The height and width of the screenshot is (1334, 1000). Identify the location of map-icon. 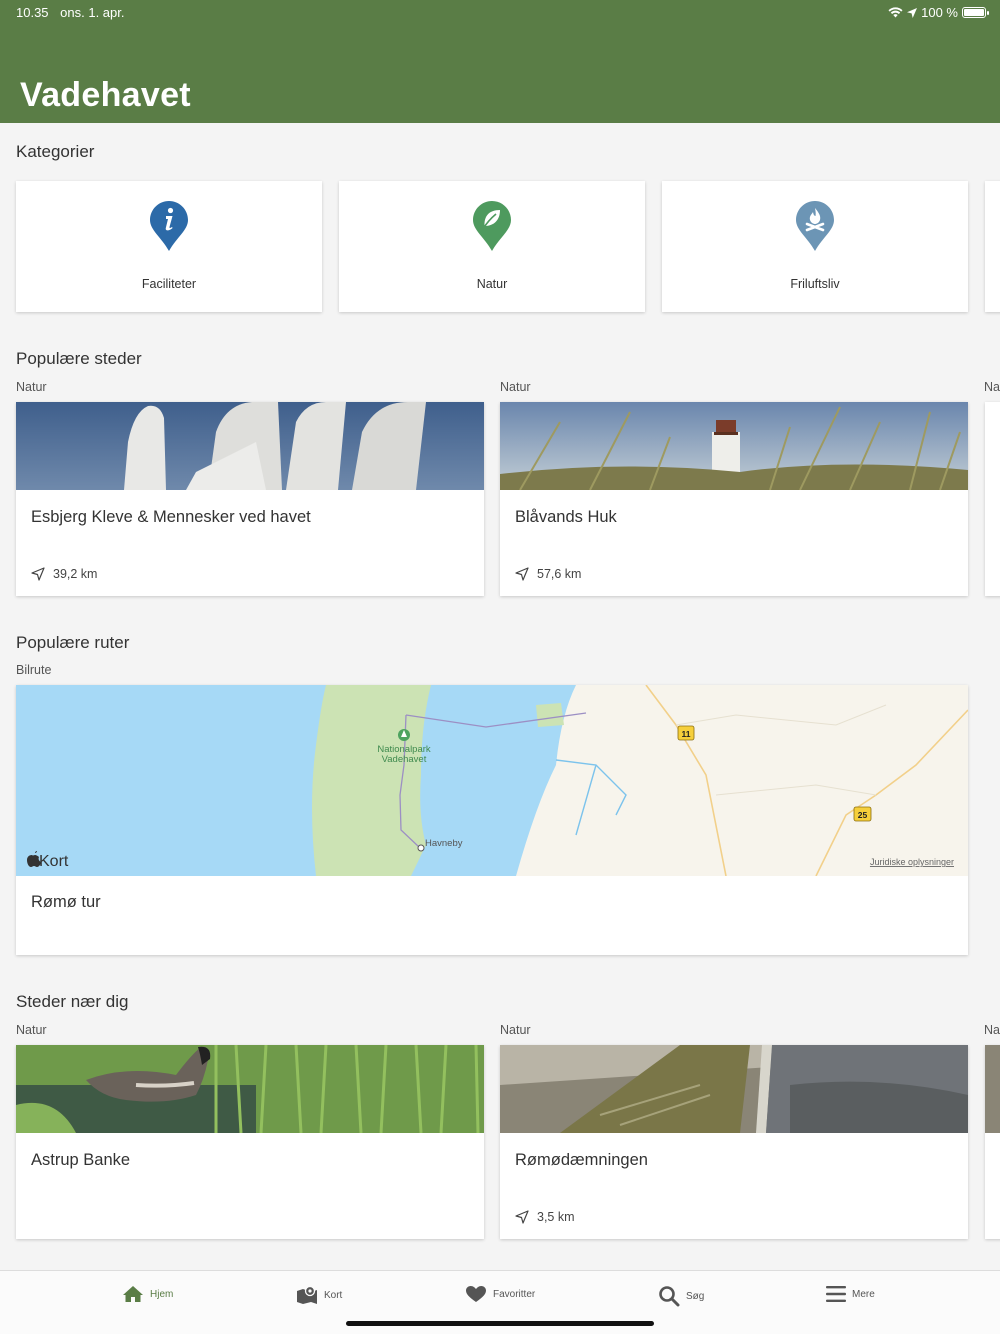
(307, 1294).